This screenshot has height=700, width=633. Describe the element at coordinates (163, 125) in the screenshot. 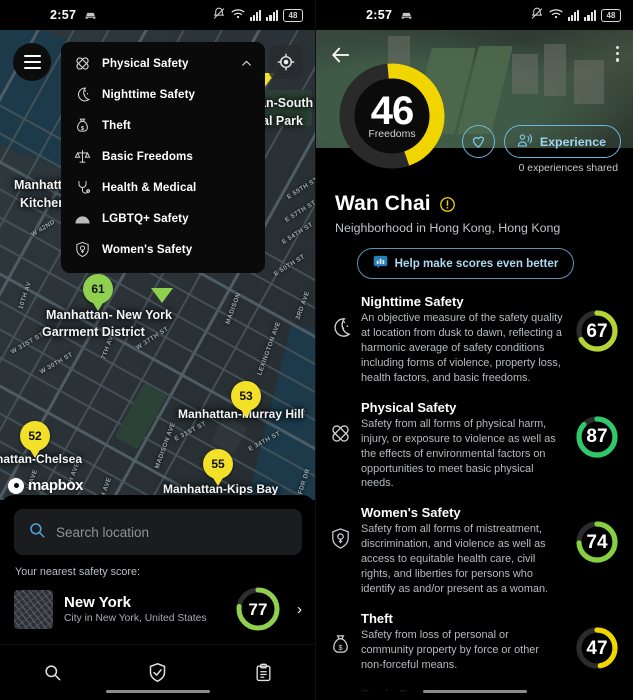

I see `dropdown-item-theft: $ Theft` at that location.